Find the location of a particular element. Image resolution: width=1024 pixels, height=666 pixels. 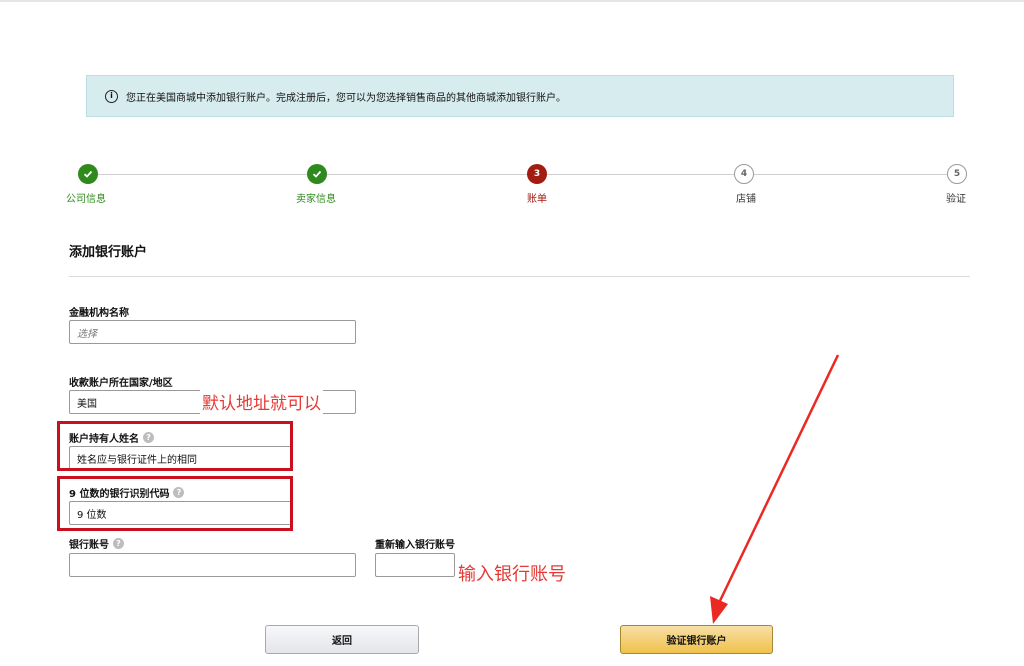

annotation-arrow is located at coordinates (775, 489).